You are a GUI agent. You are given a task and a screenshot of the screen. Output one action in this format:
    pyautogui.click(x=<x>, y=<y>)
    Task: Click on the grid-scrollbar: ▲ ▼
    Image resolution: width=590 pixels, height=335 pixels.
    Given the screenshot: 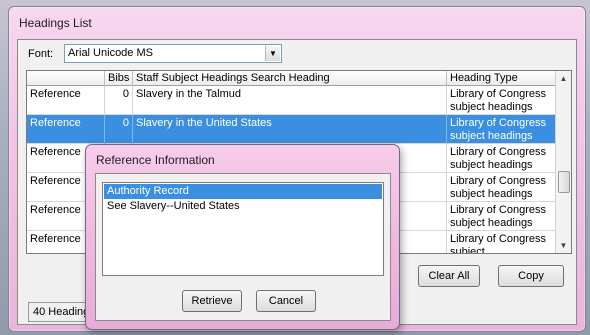 What is the action you would take?
    pyautogui.click(x=563, y=162)
    